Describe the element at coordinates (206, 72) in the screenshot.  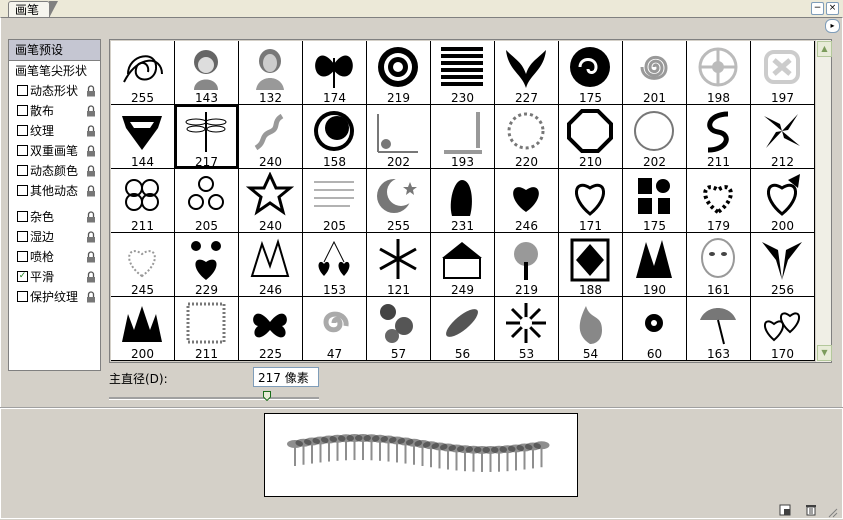
I see `brush-preset-tile: 143` at that location.